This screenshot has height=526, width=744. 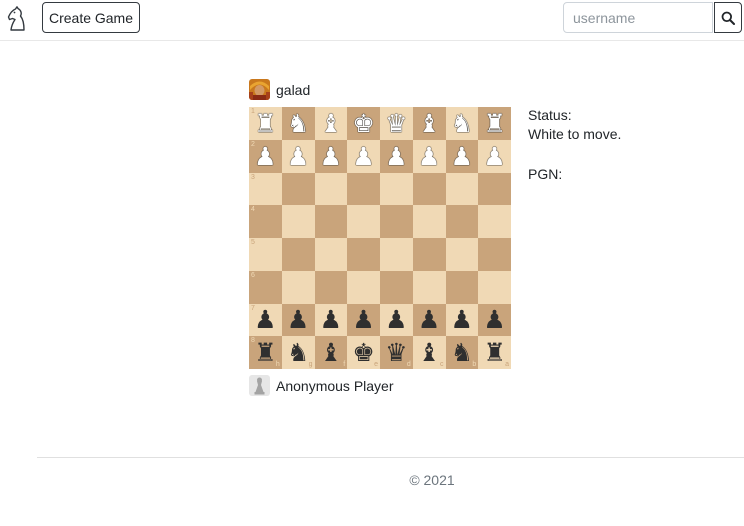 I want to click on board-square: ♜, so click(x=494, y=123).